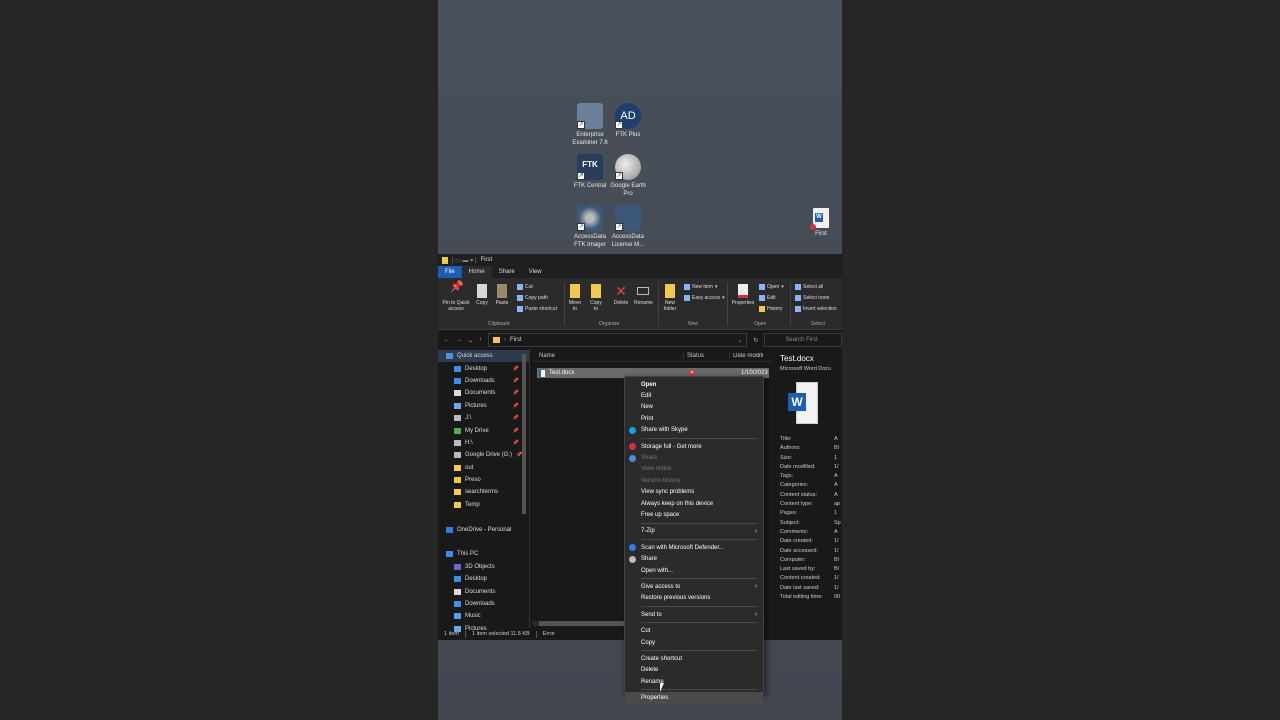 This screenshot has width=1280, height=720. What do you see at coordinates (618, 340) in the screenshot?
I see `address-bar: › First ⌄` at bounding box center [618, 340].